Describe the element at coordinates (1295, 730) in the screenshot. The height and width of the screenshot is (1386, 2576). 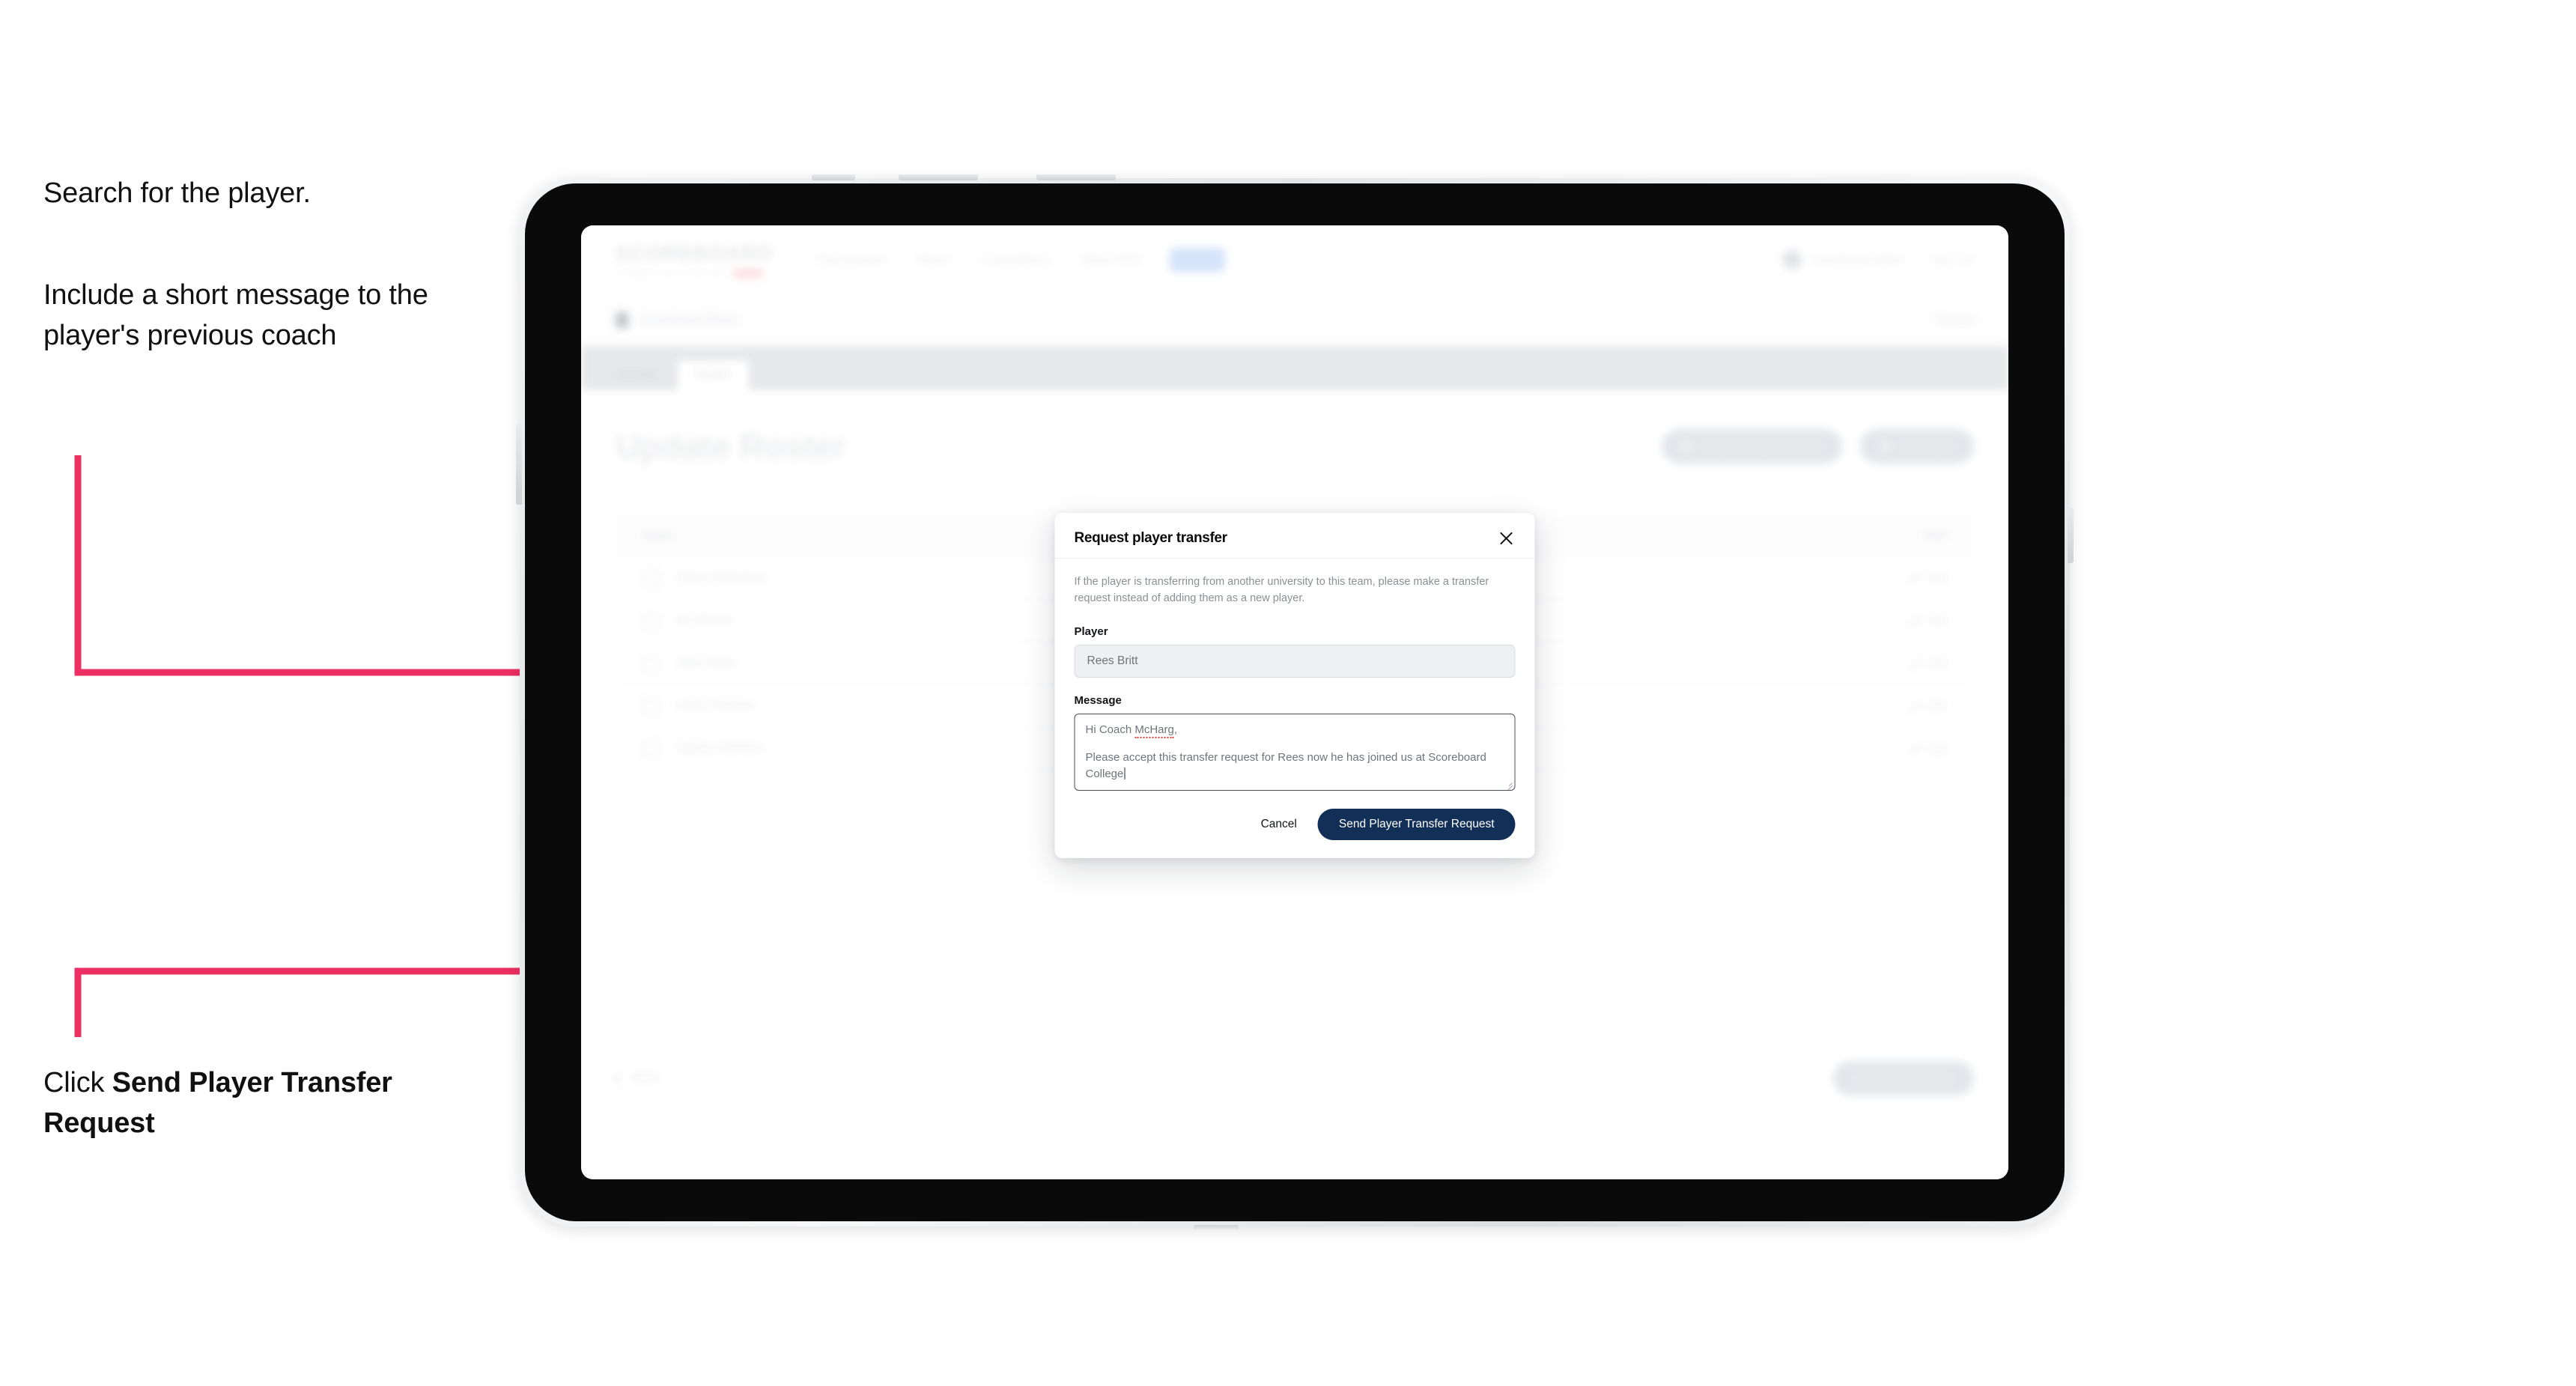
I see `message-line-1: Hi Coach McHarg,` at that location.